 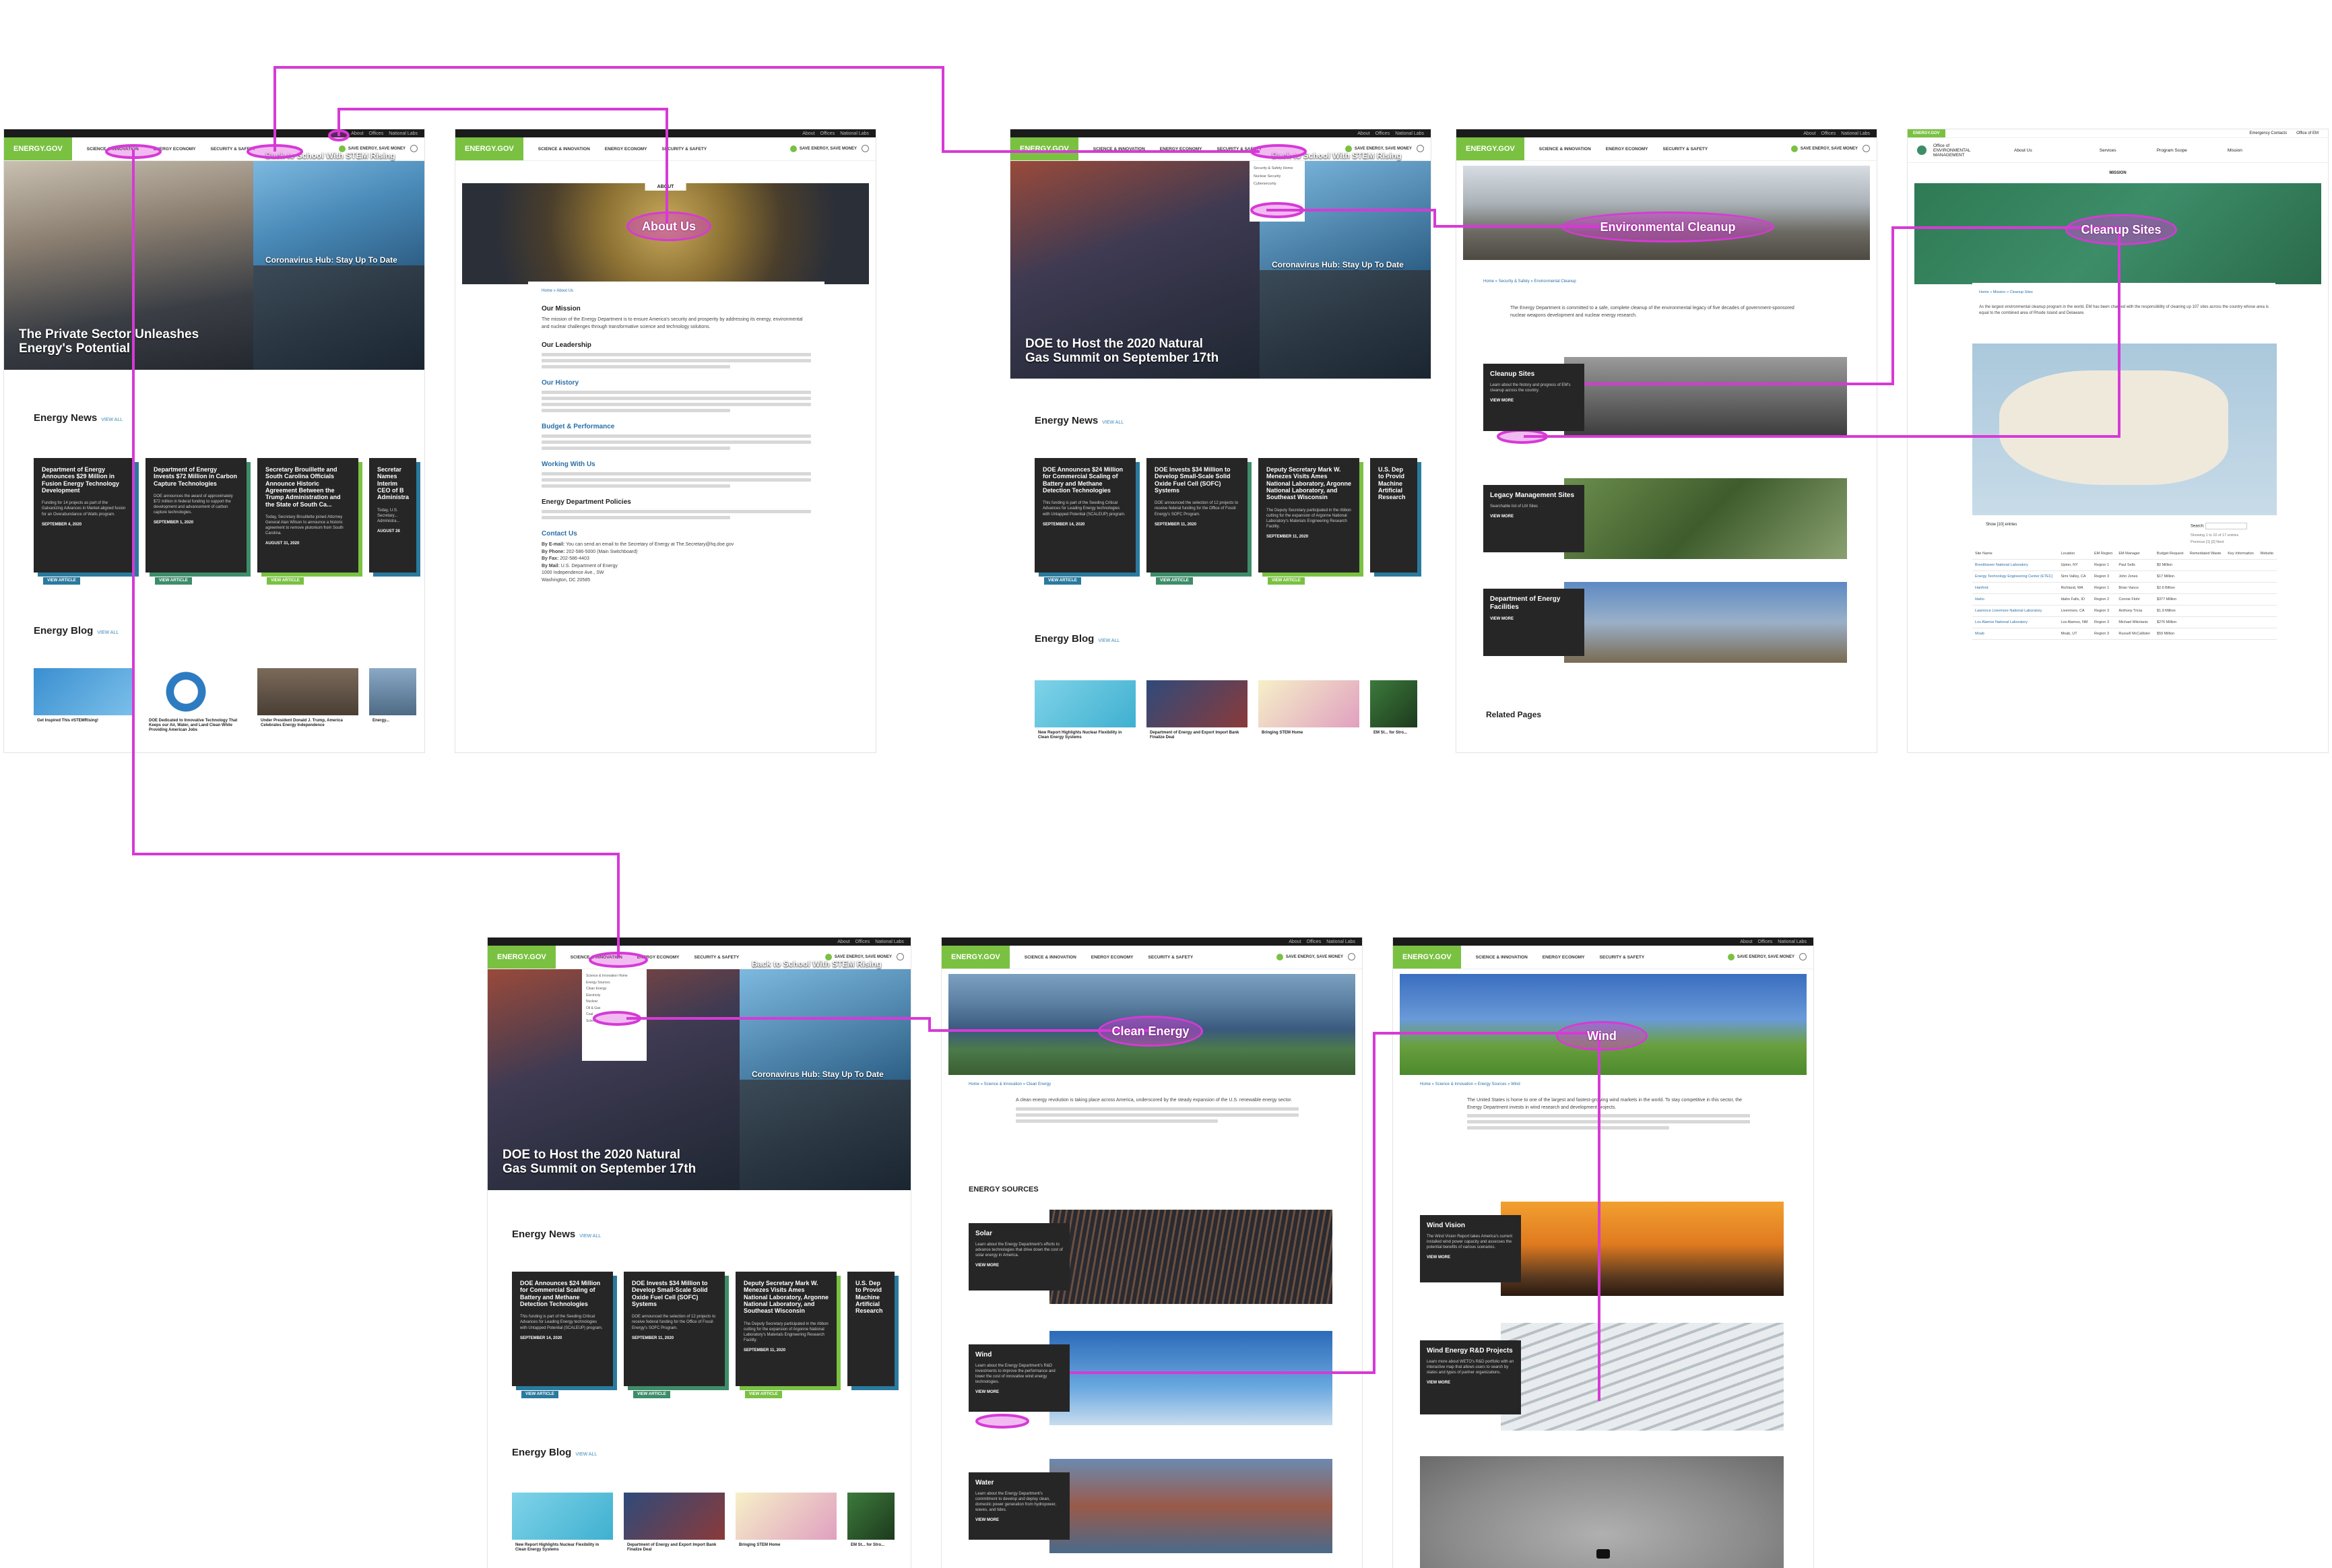 What do you see at coordinates (1151, 1031) in the screenshot?
I see `highlight-clean-energy: Clean Energy` at bounding box center [1151, 1031].